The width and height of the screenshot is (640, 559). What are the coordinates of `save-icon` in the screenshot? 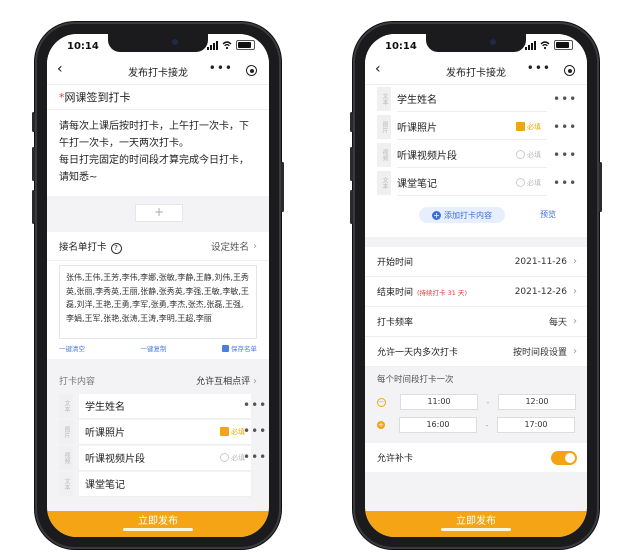 It's located at (225, 348).